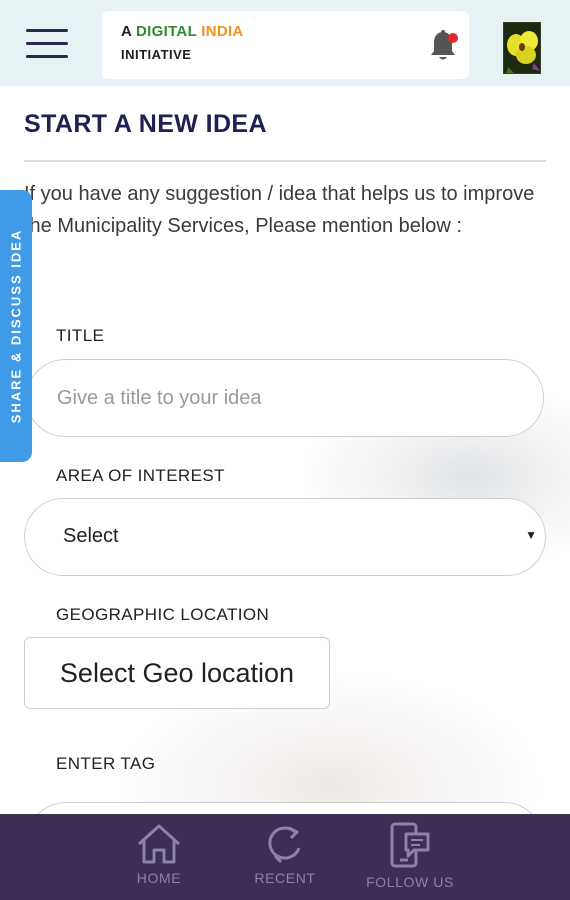 This screenshot has width=570, height=900. Describe the element at coordinates (156, 54) in the screenshot. I see `brand-line2: INITIATIVE` at that location.